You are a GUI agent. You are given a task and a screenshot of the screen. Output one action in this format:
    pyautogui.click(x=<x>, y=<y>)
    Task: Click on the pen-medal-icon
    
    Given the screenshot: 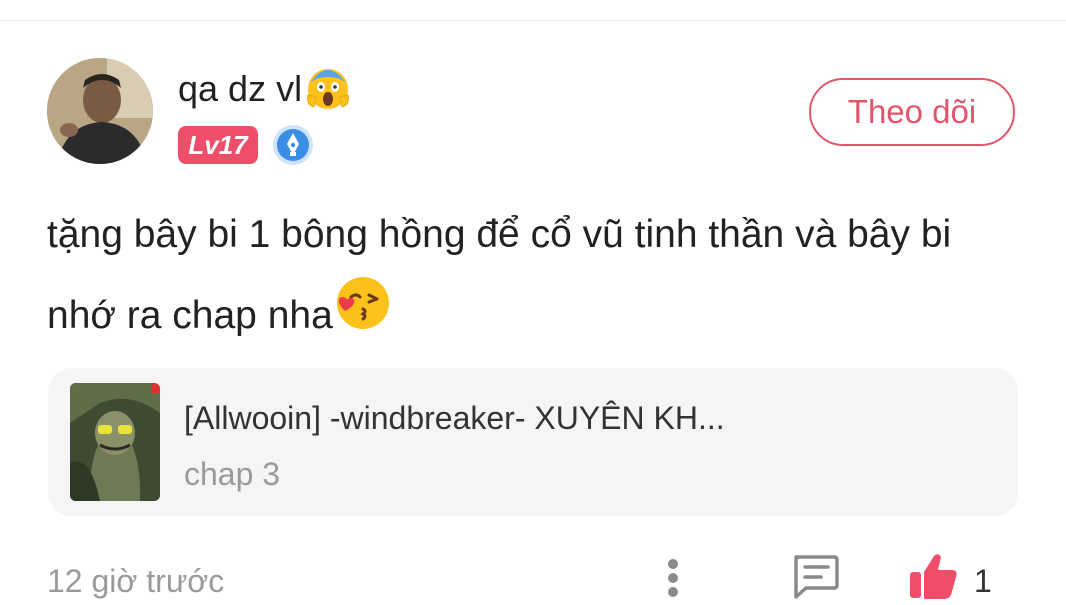 What is the action you would take?
    pyautogui.click(x=293, y=145)
    